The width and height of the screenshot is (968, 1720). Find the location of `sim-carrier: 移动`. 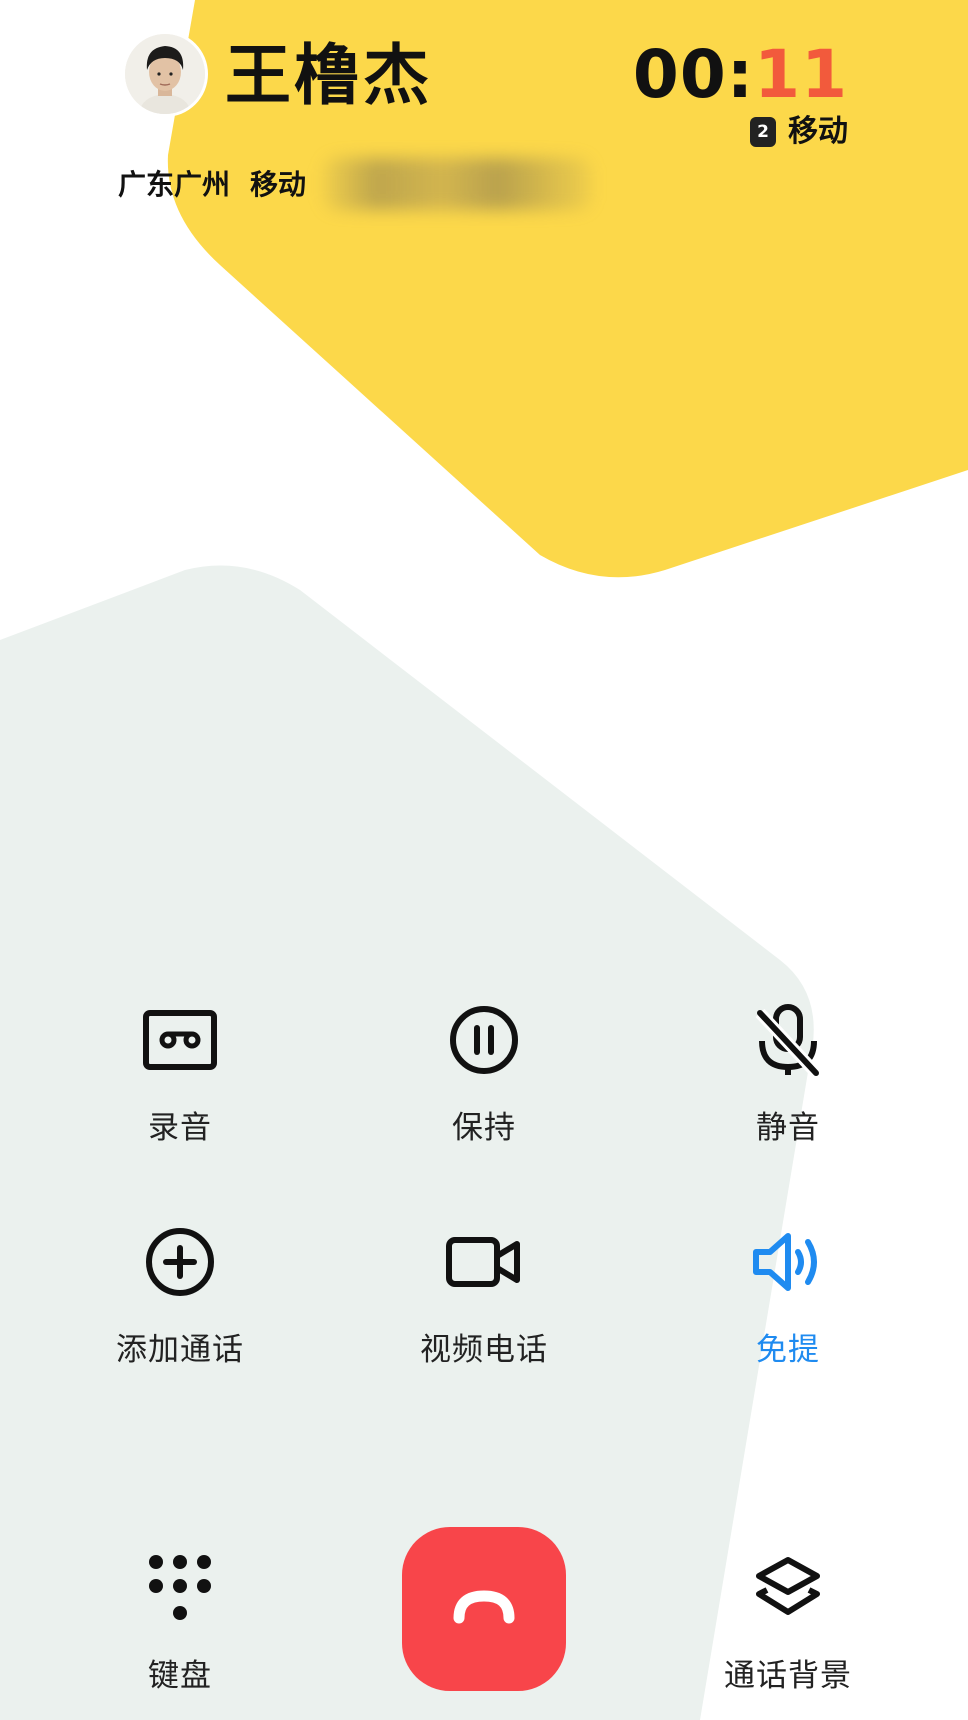

sim-carrier: 移动 is located at coordinates (818, 131).